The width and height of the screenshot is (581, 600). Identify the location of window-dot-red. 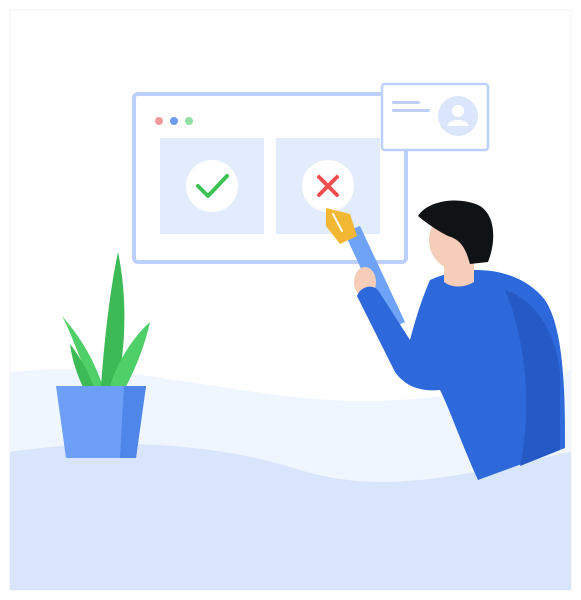
(159, 121).